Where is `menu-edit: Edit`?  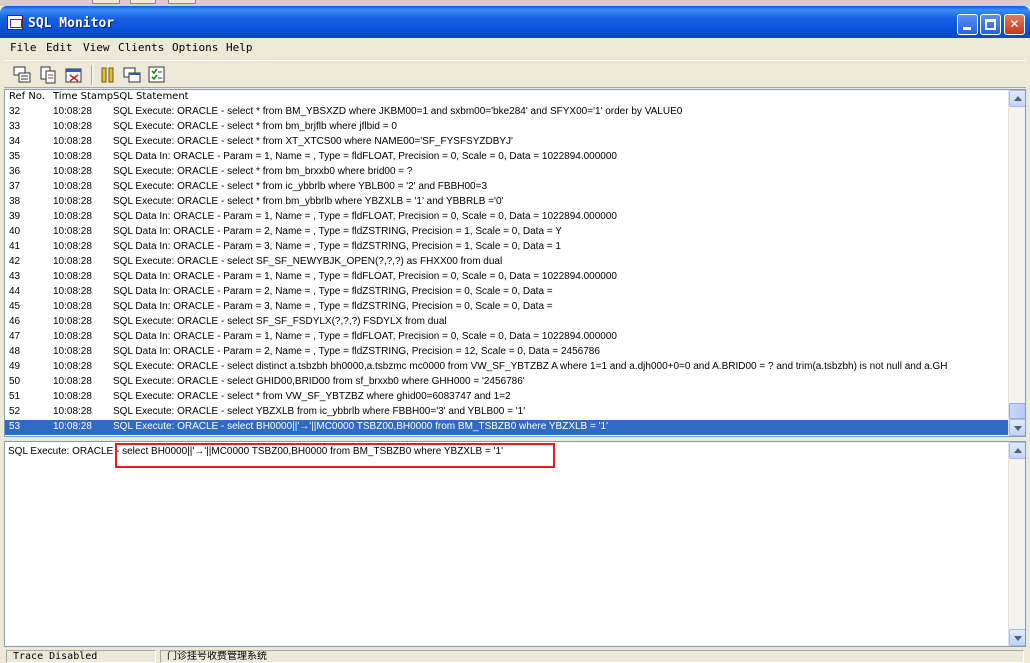
menu-edit: Edit is located at coordinates (59, 47).